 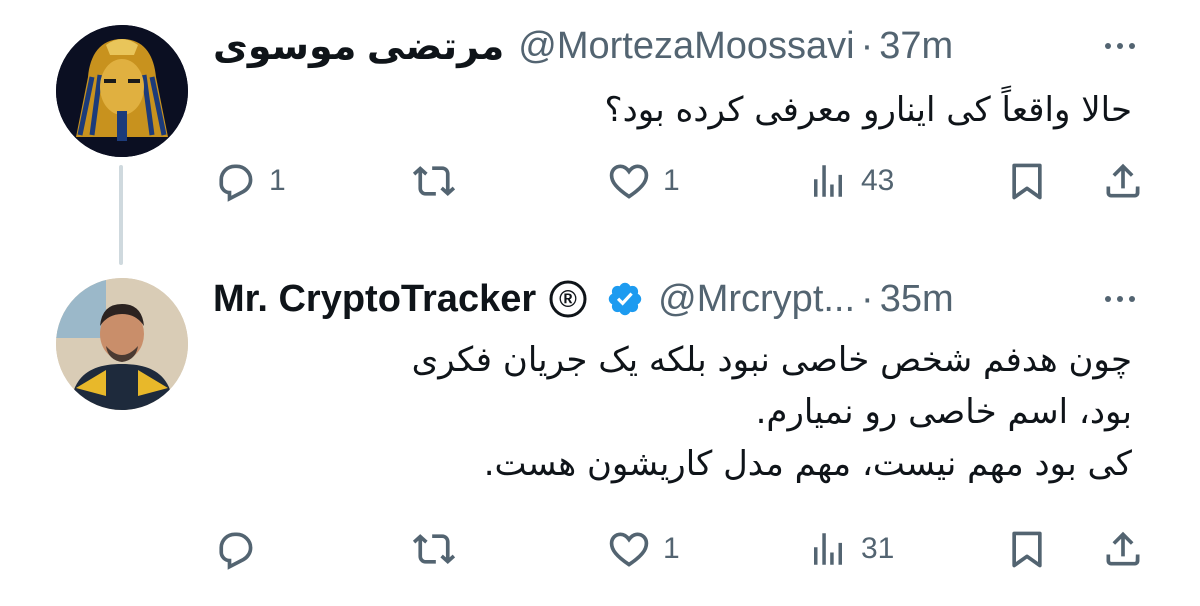 What do you see at coordinates (625, 299) in the screenshot?
I see `verified-badge-icon` at bounding box center [625, 299].